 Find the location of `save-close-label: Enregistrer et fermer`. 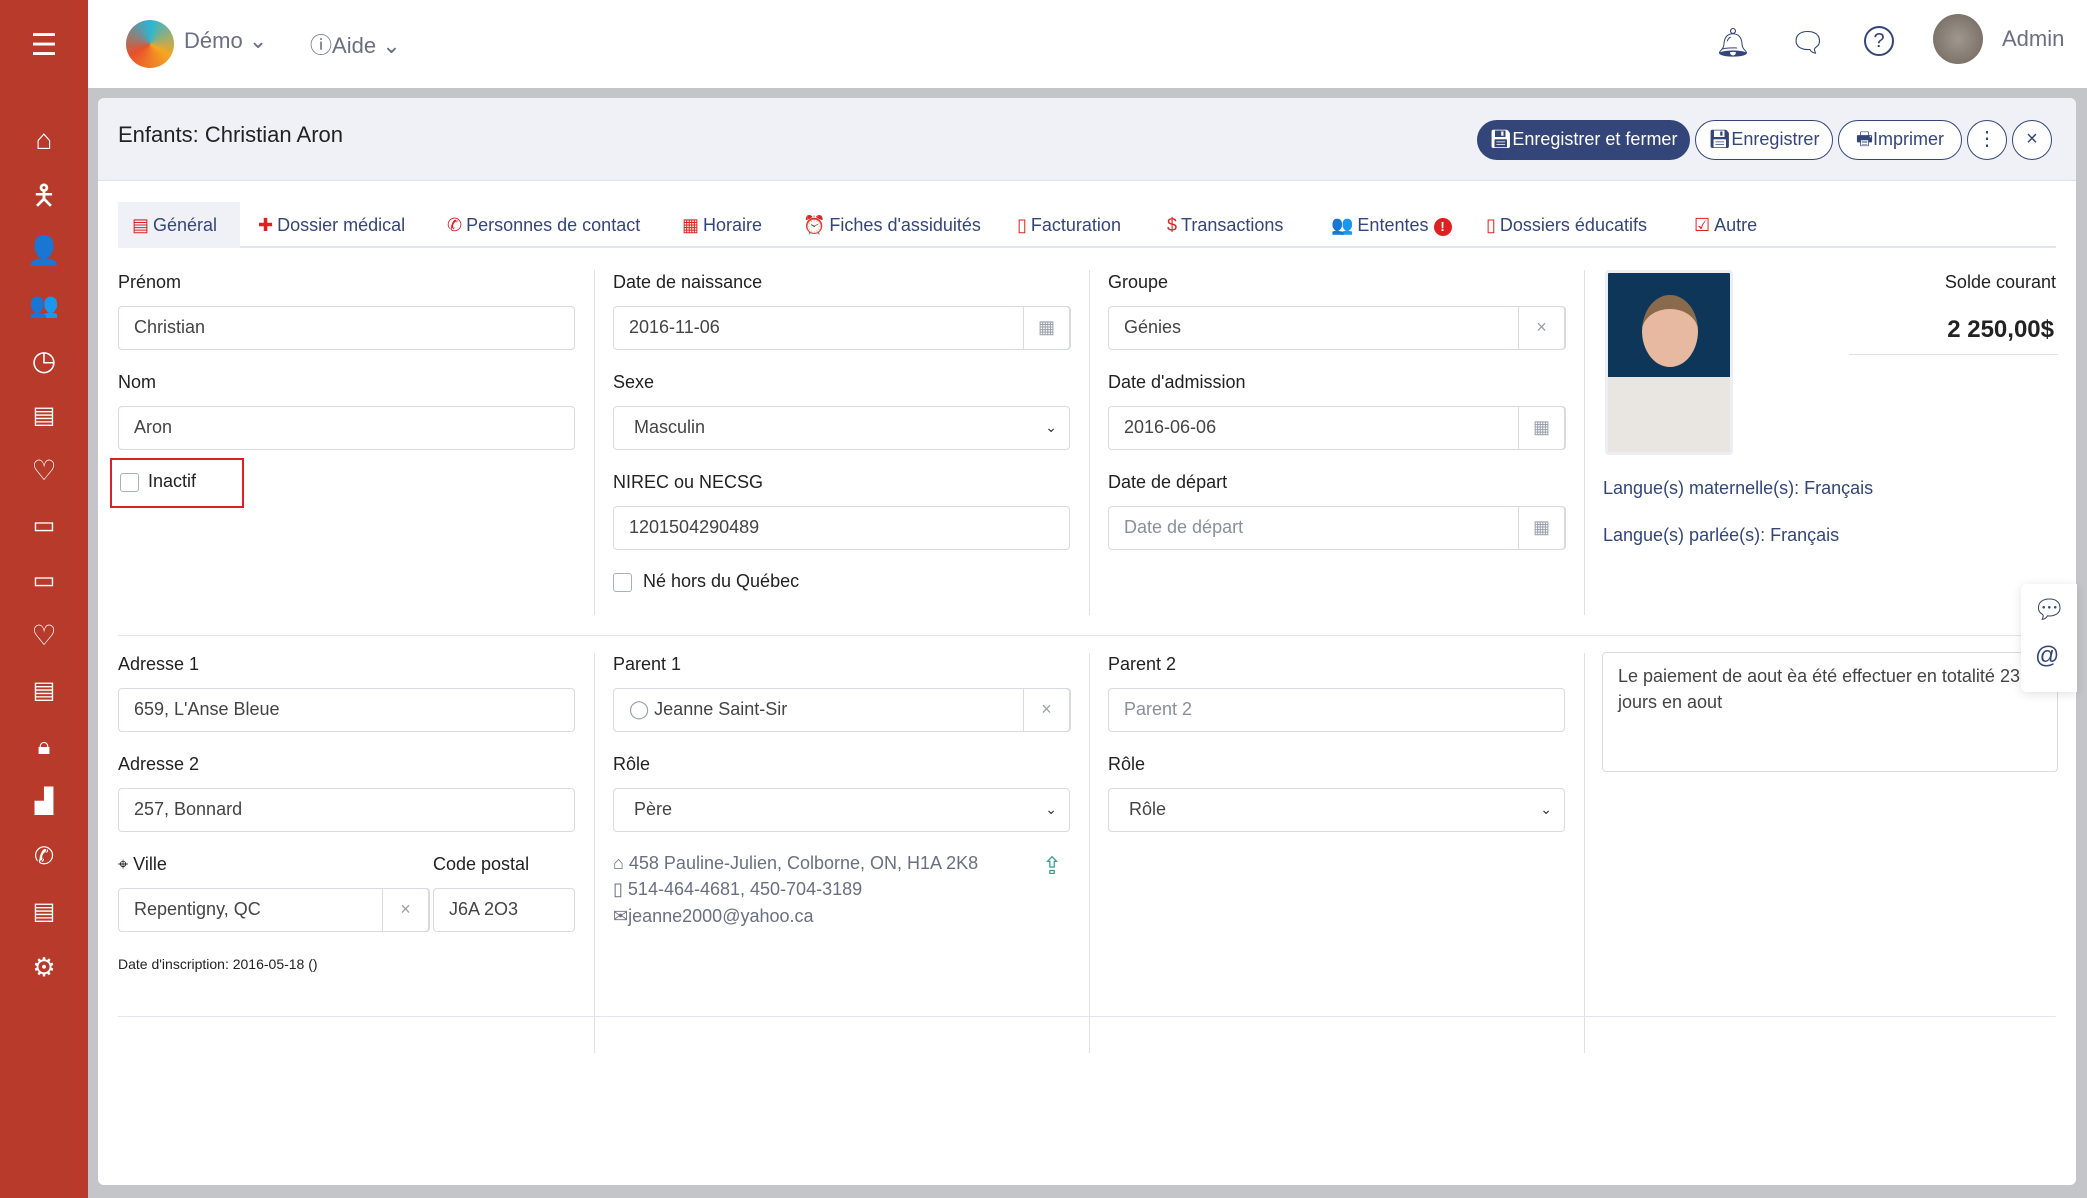

save-close-label: Enregistrer et fermer is located at coordinates (1595, 139).